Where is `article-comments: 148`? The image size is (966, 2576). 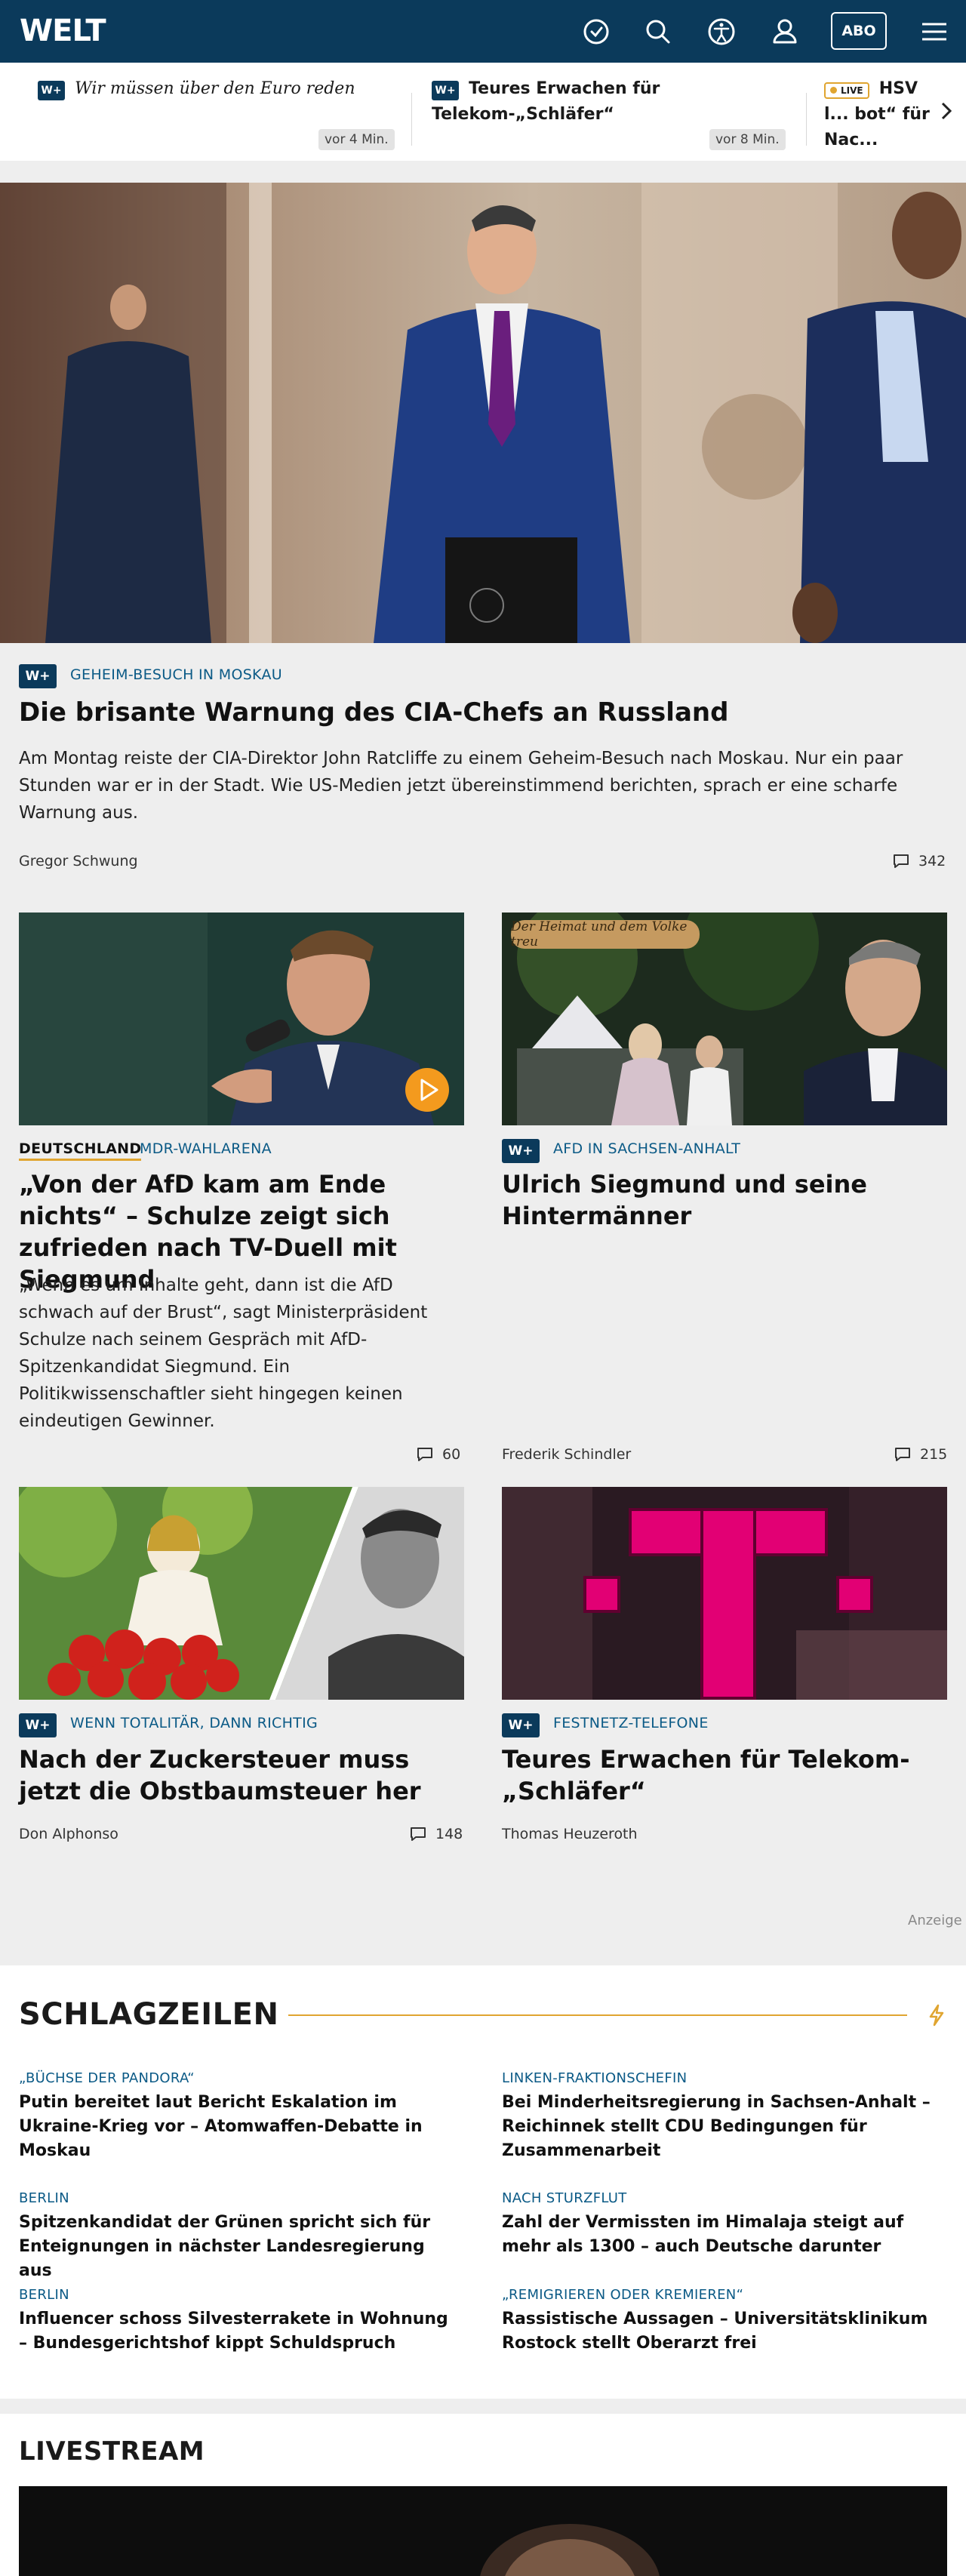 article-comments: 148 is located at coordinates (436, 1834).